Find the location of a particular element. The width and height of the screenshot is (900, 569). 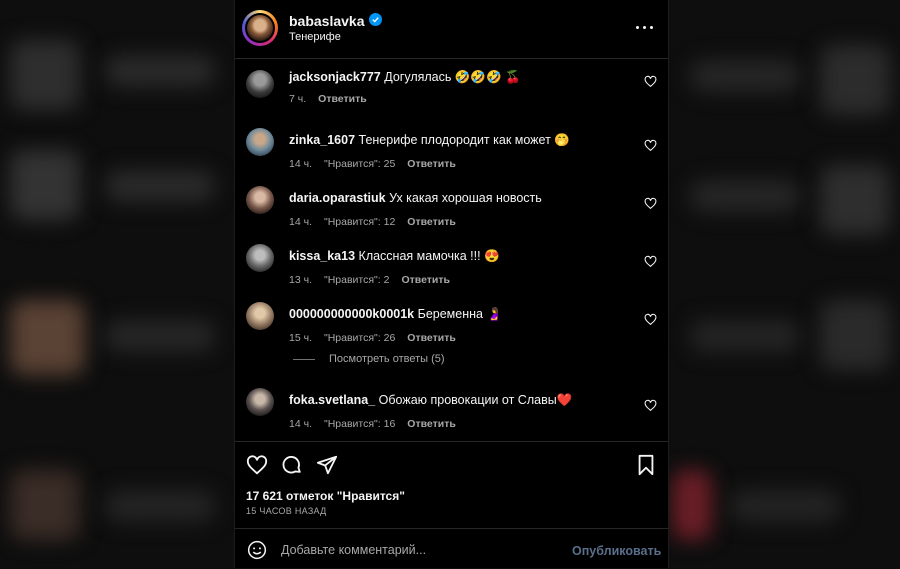

share-paper-plane-icon is located at coordinates (327, 465).